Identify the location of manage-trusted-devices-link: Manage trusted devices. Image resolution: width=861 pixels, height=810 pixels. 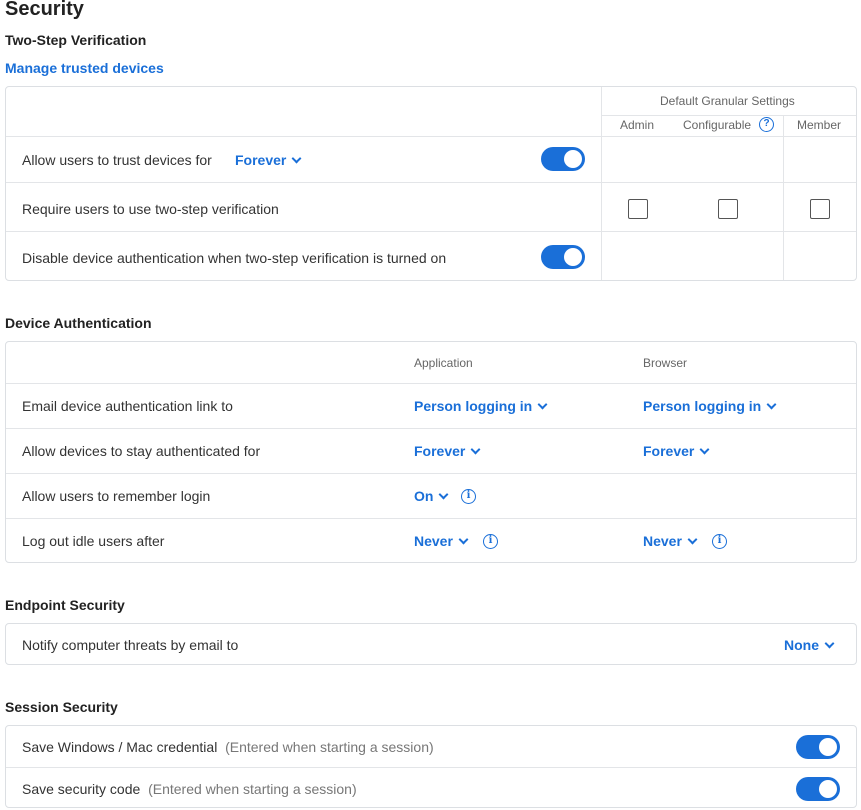
(84, 68).